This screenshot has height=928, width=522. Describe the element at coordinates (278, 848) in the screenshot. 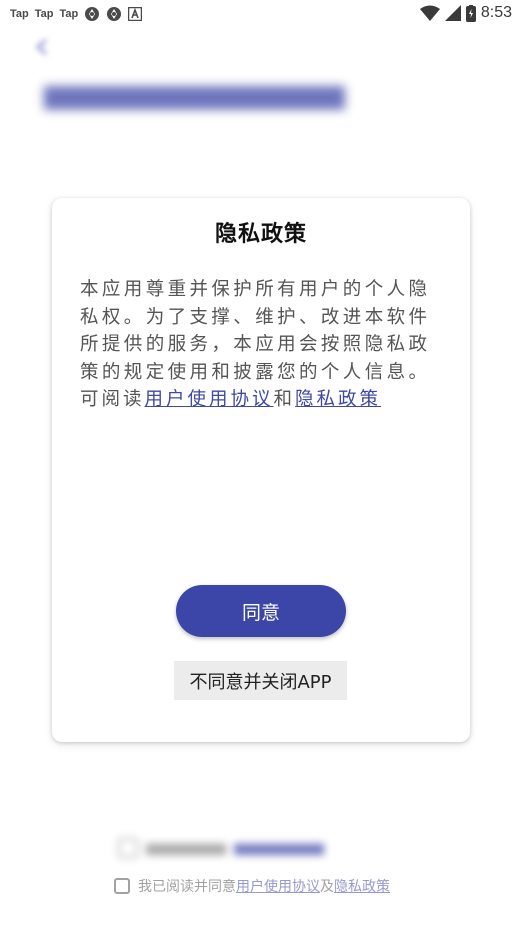

I see `background-agreement-link: ▆▆▆▆▆▆▆▆▆` at that location.